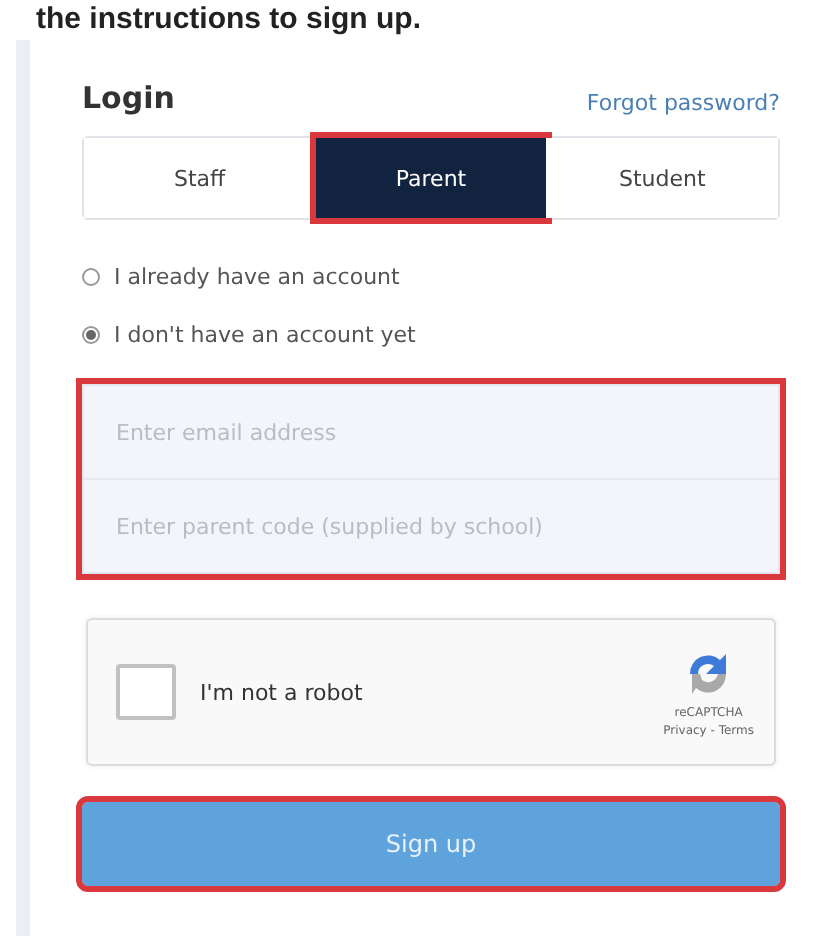  What do you see at coordinates (431, 432) in the screenshot?
I see `input-field: Enter email address` at bounding box center [431, 432].